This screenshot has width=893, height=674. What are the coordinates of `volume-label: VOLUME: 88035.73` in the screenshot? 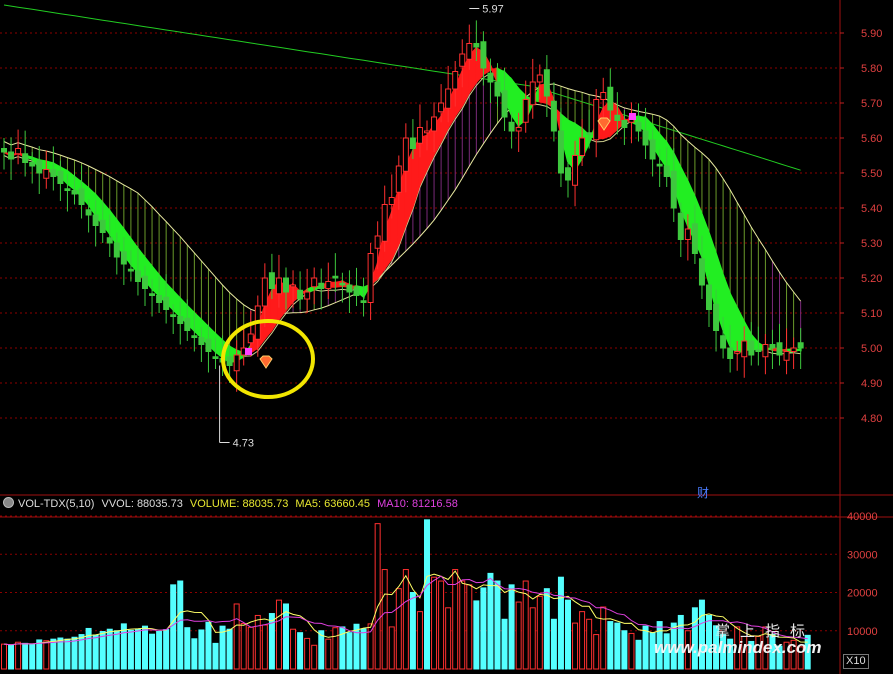 It's located at (239, 504).